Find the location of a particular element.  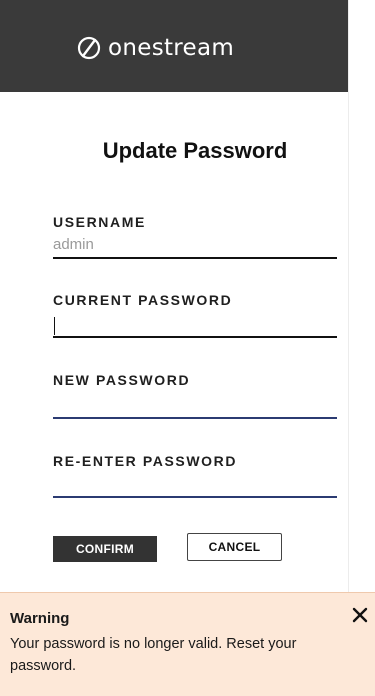

username-underline is located at coordinates (195, 258).